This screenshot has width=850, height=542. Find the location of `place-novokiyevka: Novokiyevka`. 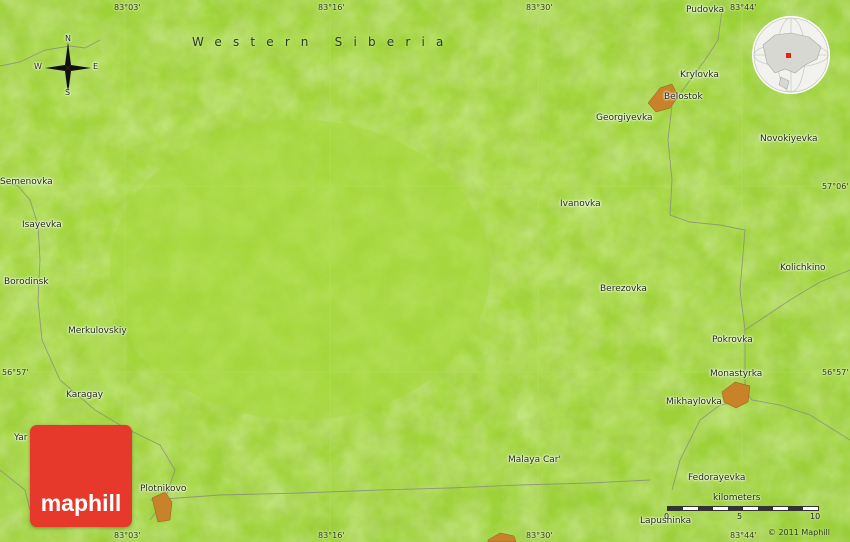

place-novokiyevka: Novokiyevka is located at coordinates (789, 139).